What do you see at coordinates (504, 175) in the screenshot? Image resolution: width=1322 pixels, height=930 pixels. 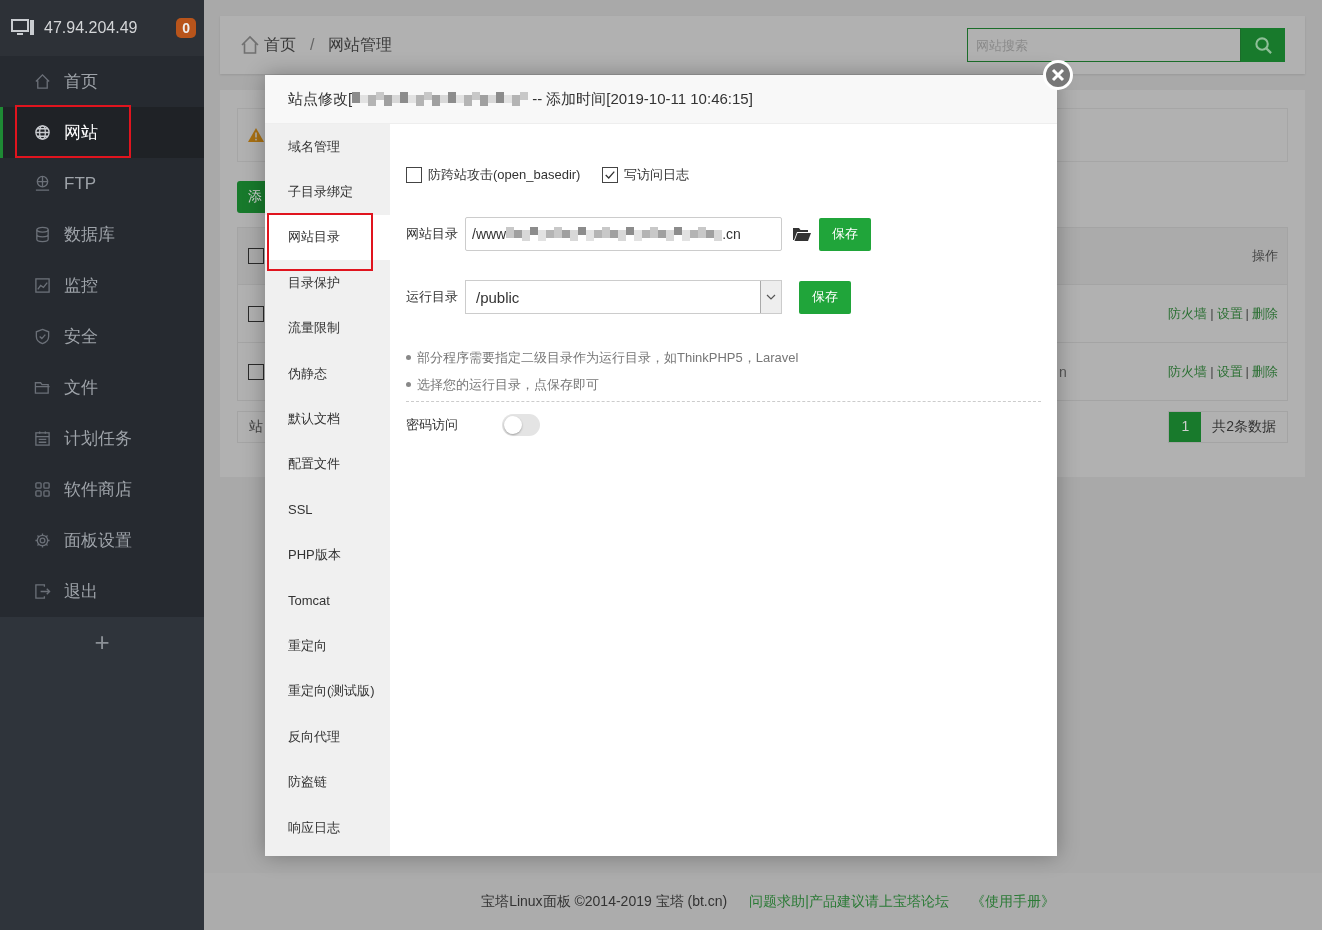 I see `checkbox-label: 防跨站攻击(open_basedir)` at bounding box center [504, 175].